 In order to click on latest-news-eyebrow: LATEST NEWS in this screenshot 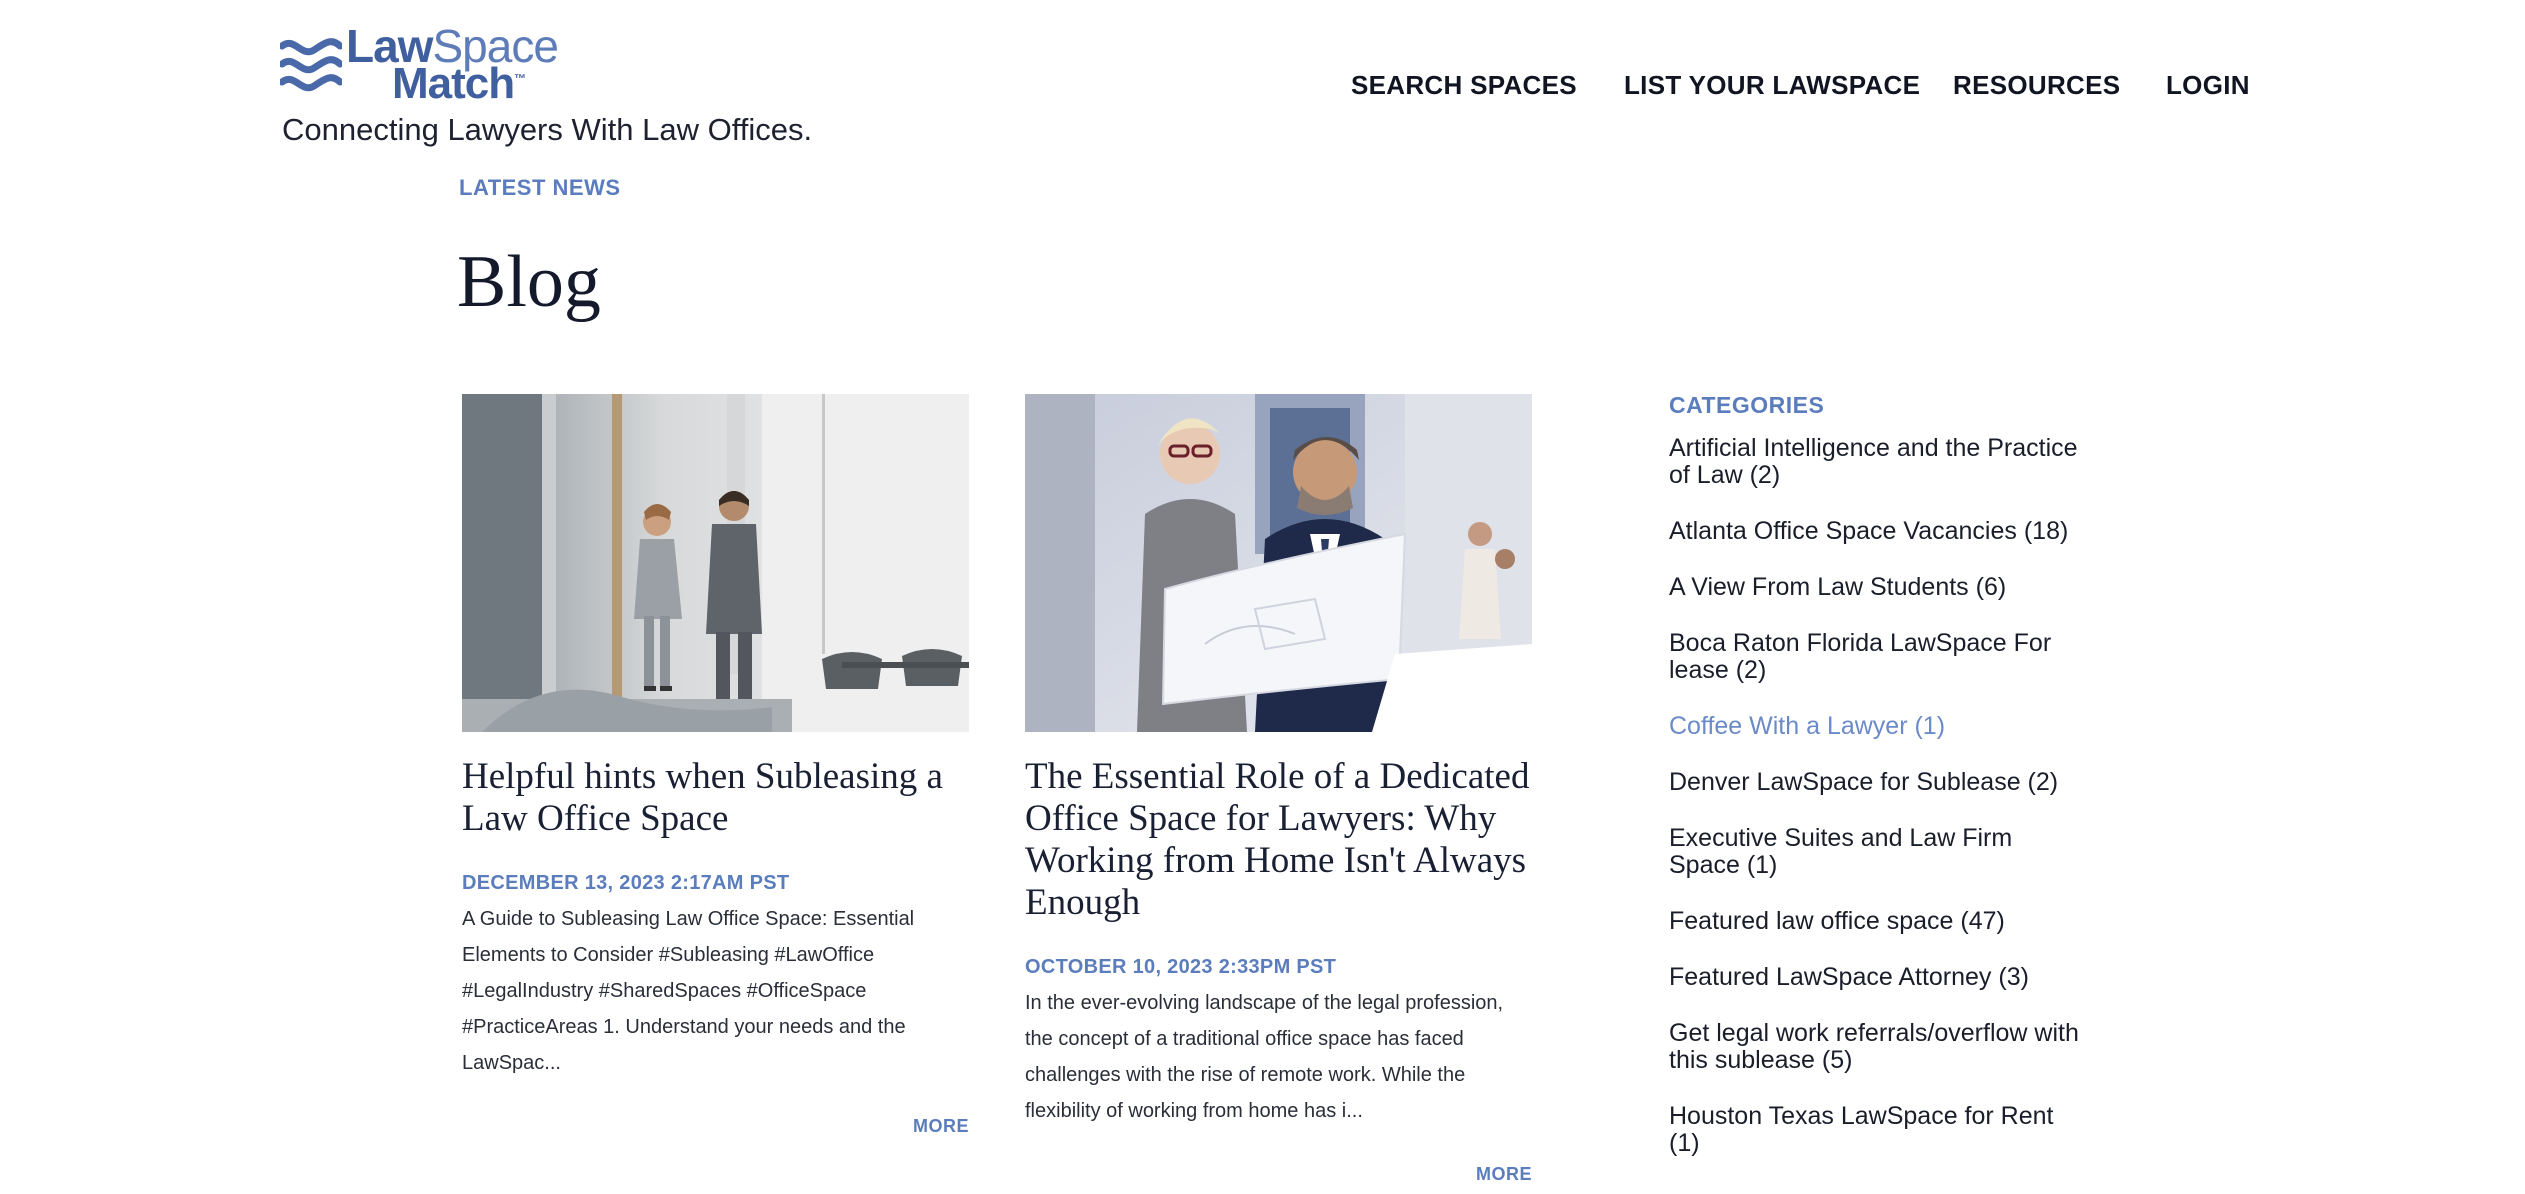, I will do `click(540, 187)`.